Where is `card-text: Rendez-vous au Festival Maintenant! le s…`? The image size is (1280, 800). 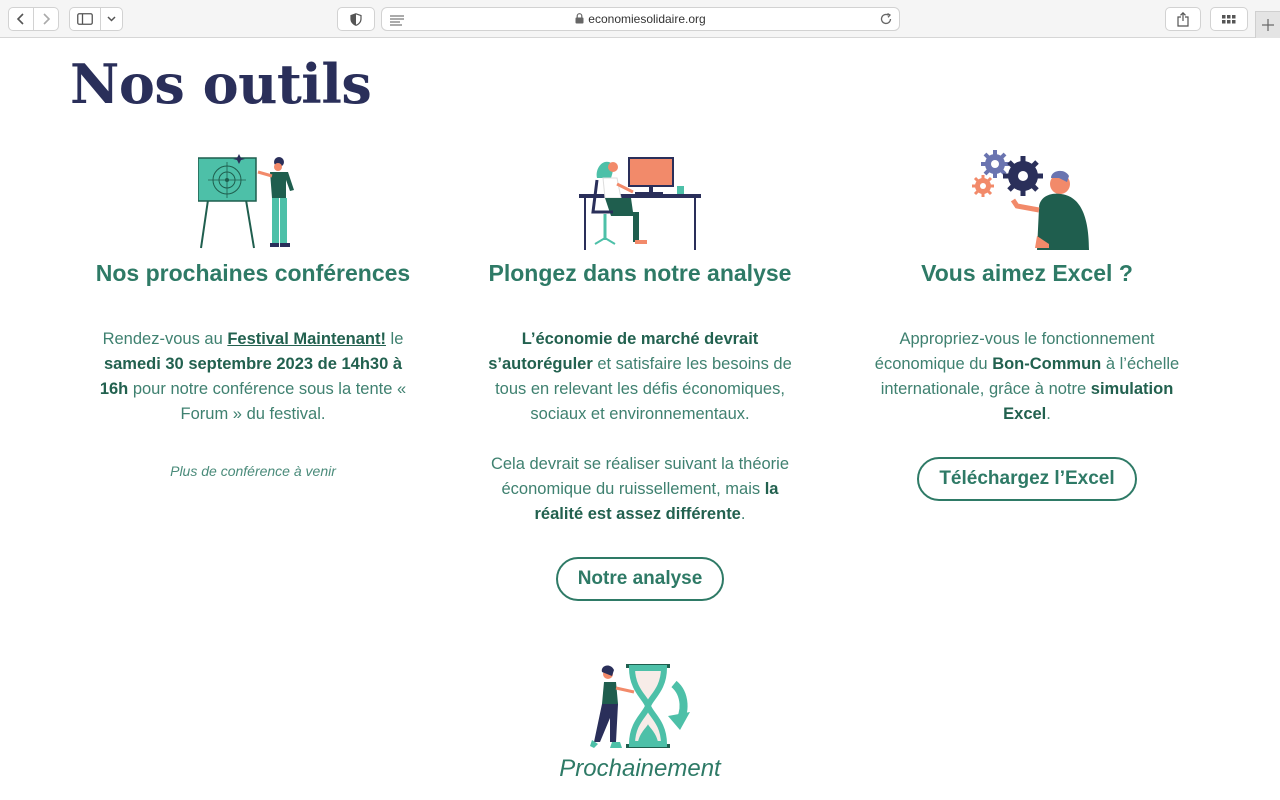
card-text: Rendez-vous au Festival Maintenant! le s… is located at coordinates (253, 377).